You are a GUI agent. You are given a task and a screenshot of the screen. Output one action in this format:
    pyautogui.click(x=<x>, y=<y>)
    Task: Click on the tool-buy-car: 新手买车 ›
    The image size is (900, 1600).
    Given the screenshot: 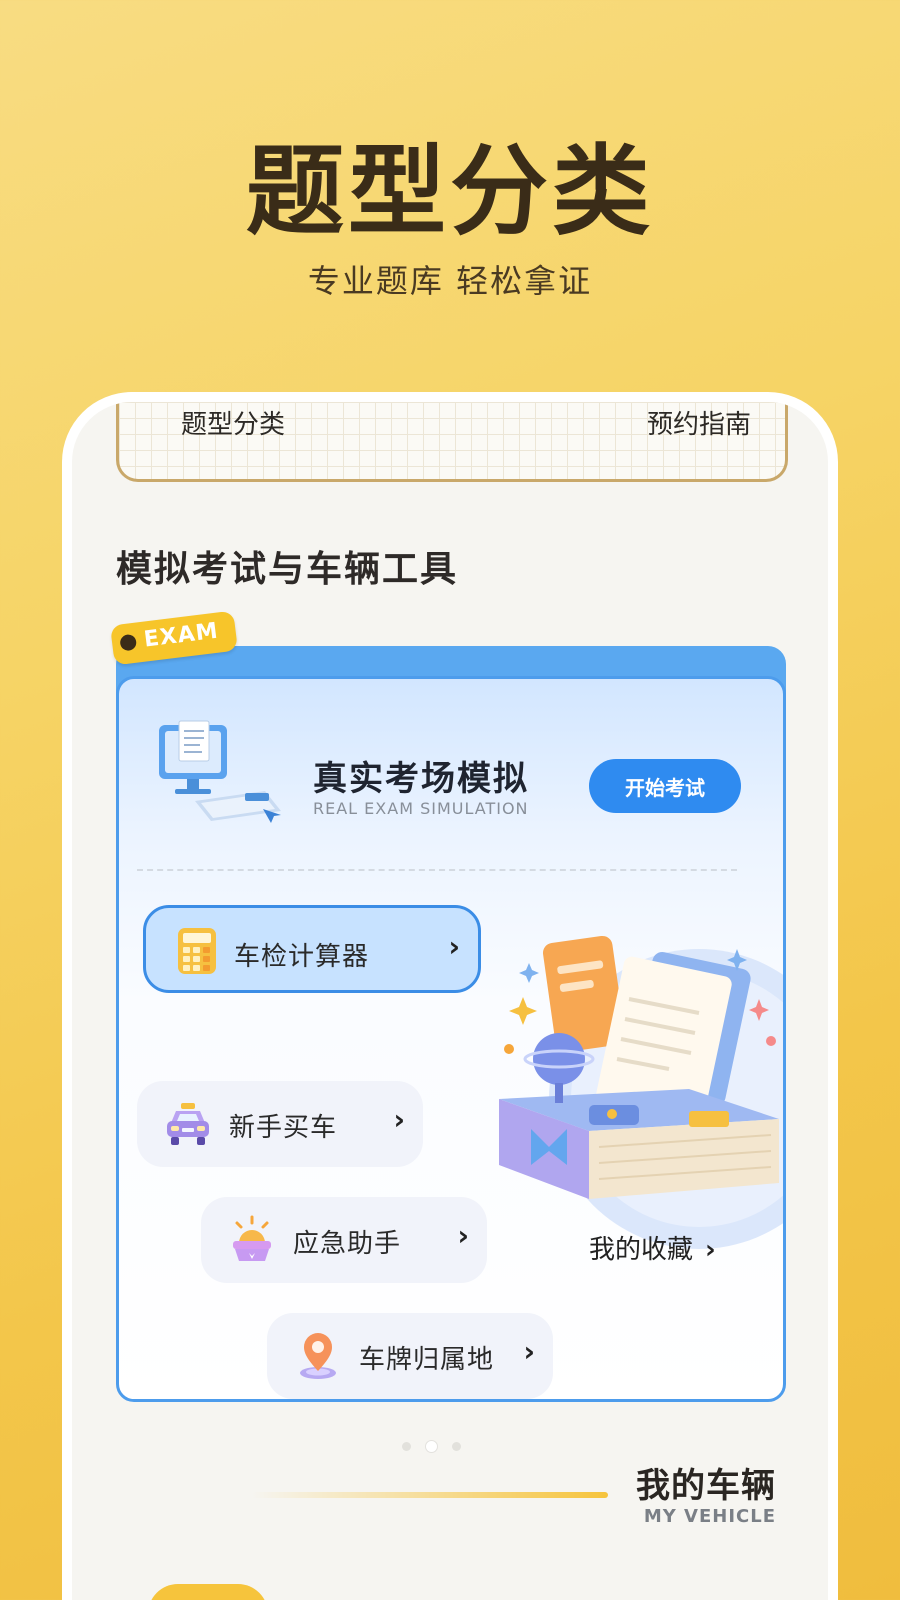 What is the action you would take?
    pyautogui.click(x=280, y=1124)
    